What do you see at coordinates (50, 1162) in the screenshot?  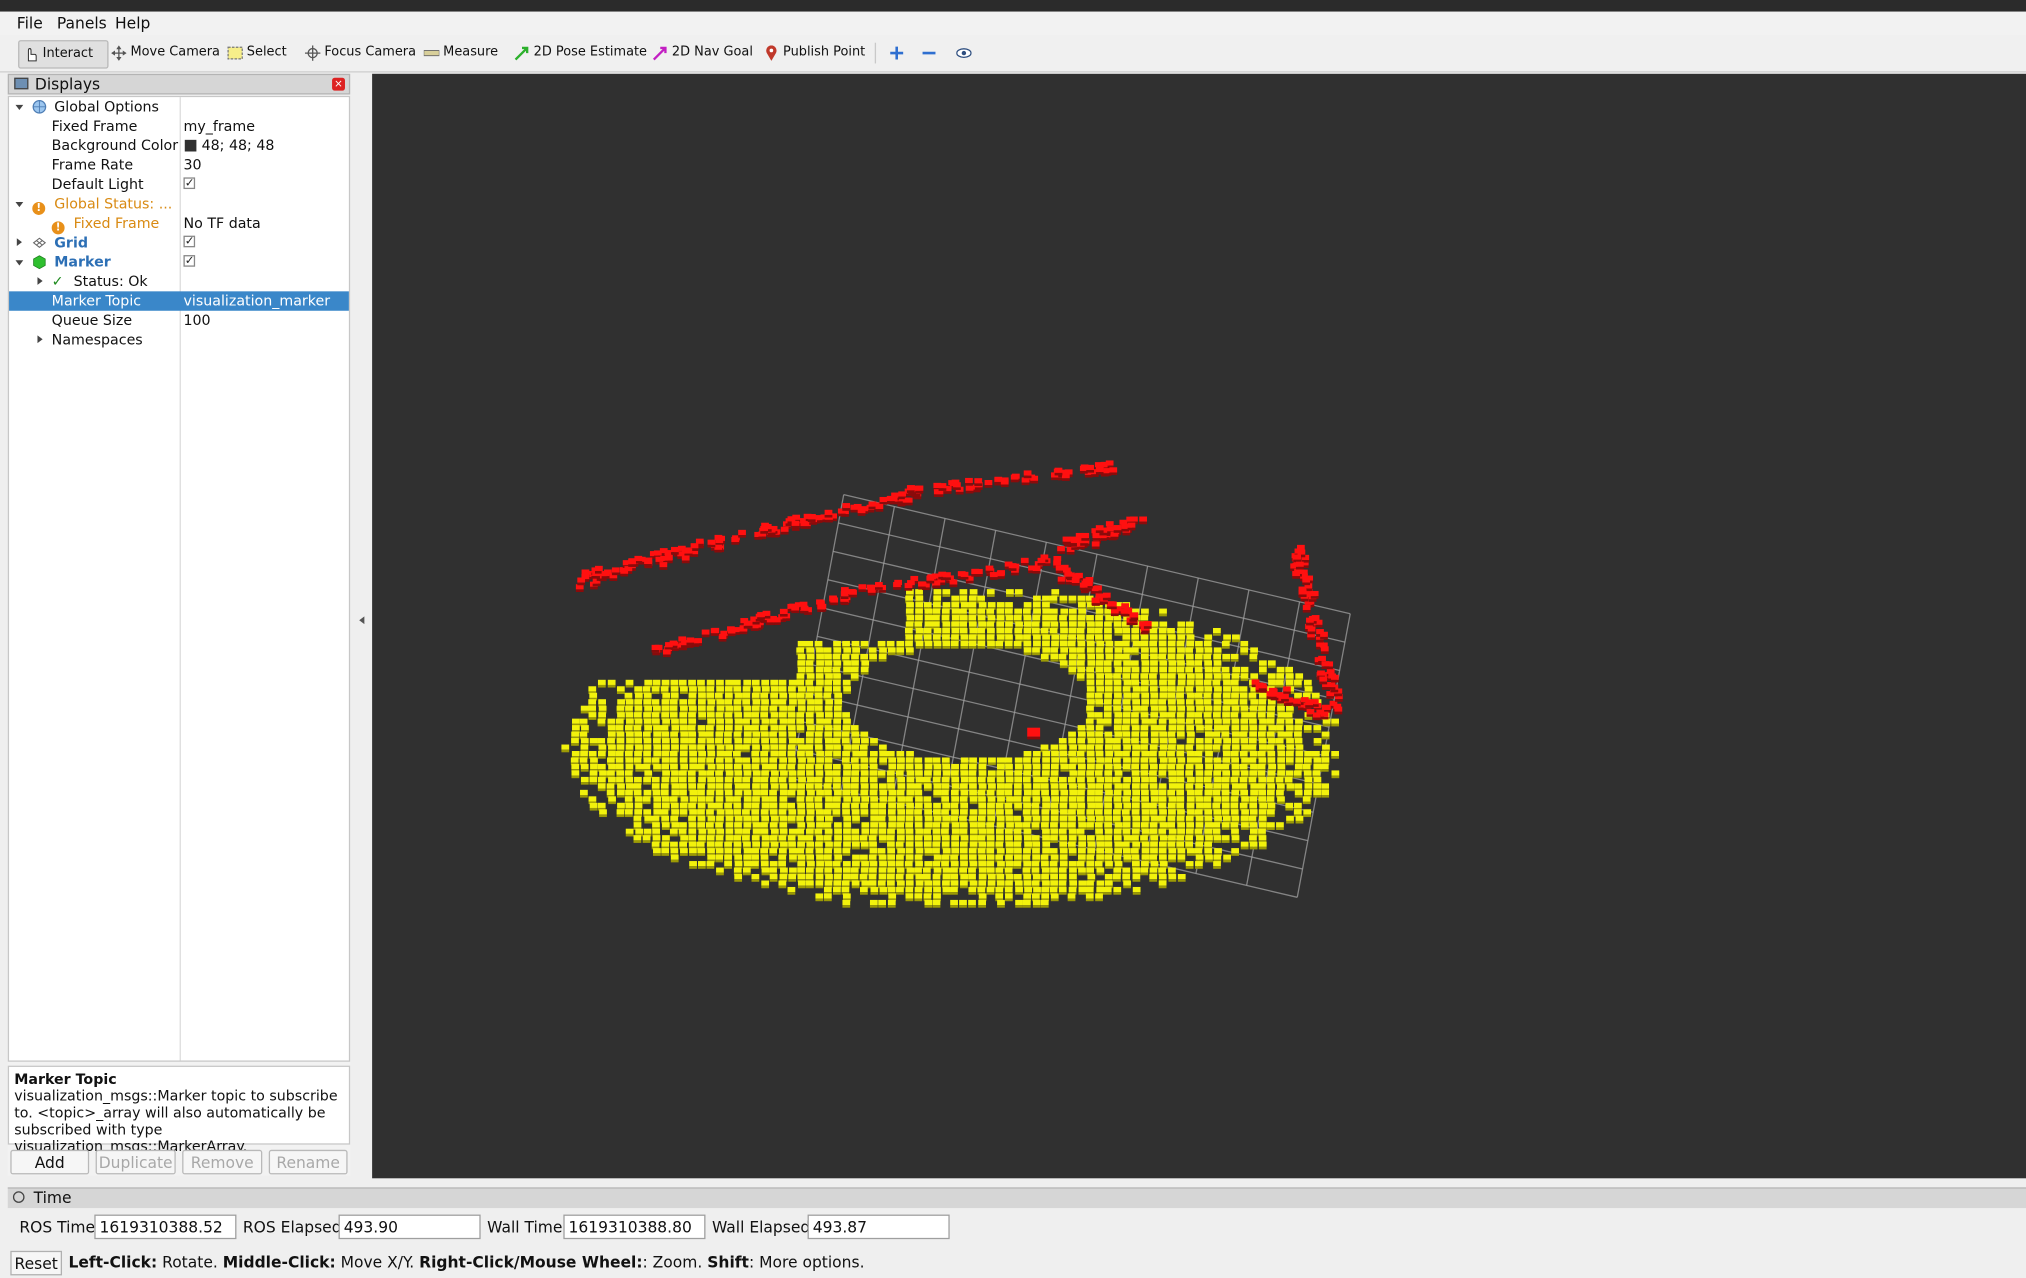 I see `add-display-button: Add` at bounding box center [50, 1162].